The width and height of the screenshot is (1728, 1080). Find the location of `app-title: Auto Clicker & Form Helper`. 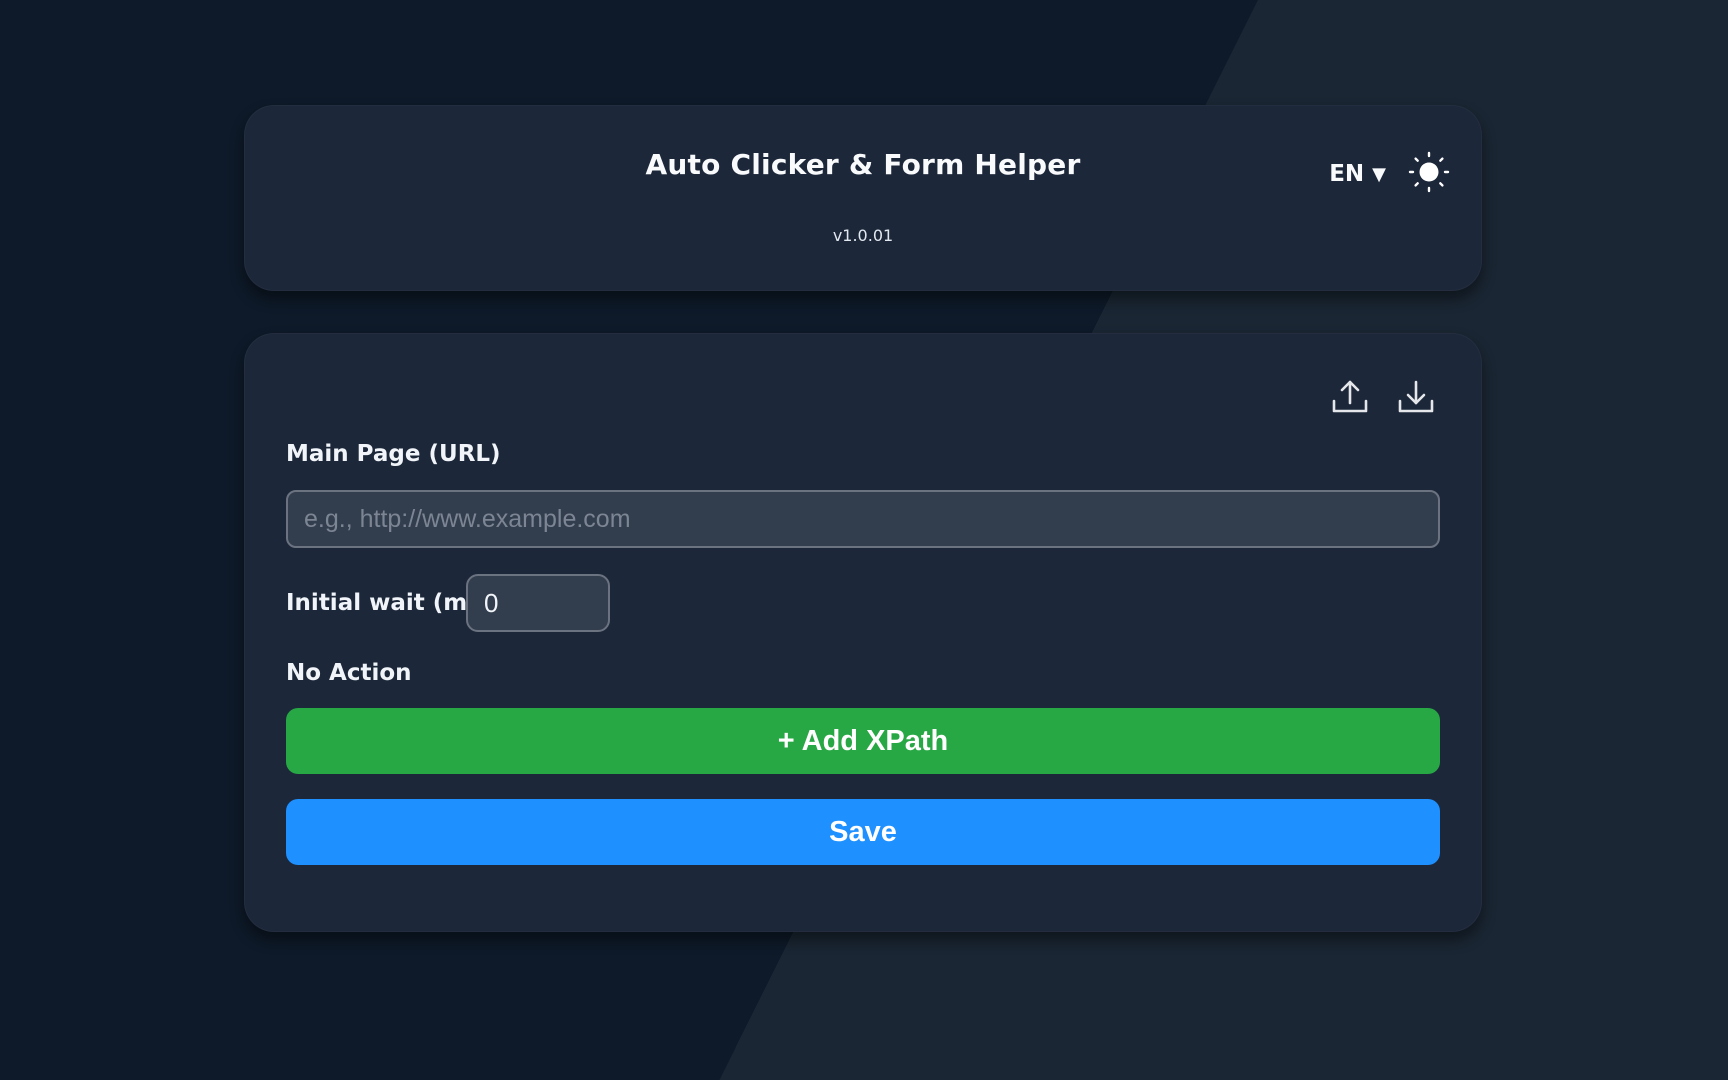

app-title: Auto Clicker & Form Helper is located at coordinates (863, 164).